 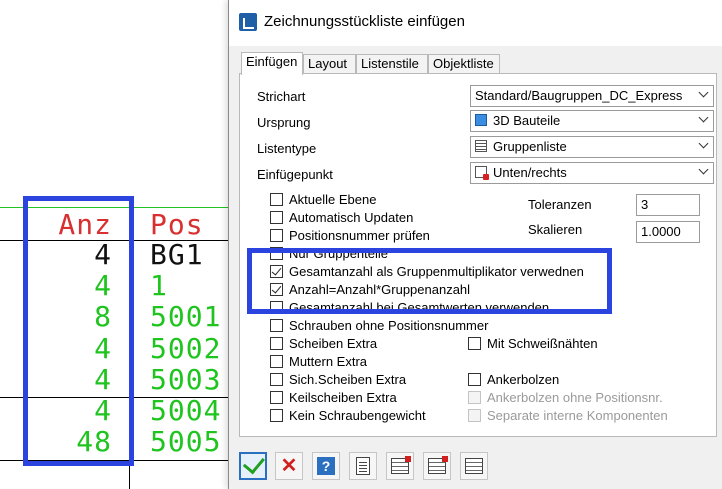 I want to click on checkbox-label: Schrauben ohne Positionsnummer, so click(x=389, y=325).